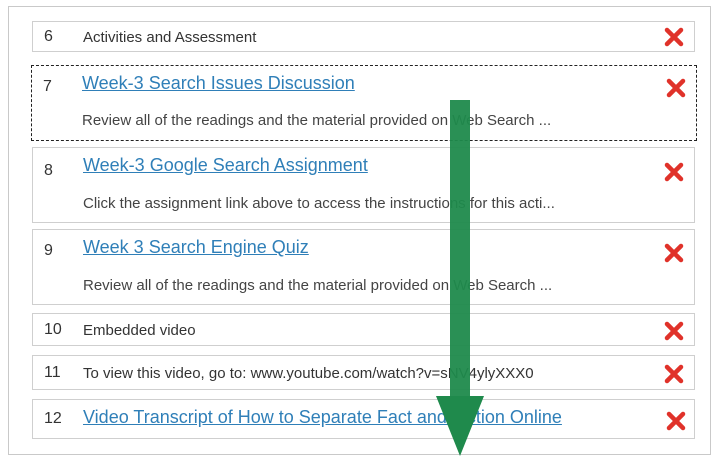  I want to click on item-title-link: Week-3 Search Issues Discussion, so click(218, 83).